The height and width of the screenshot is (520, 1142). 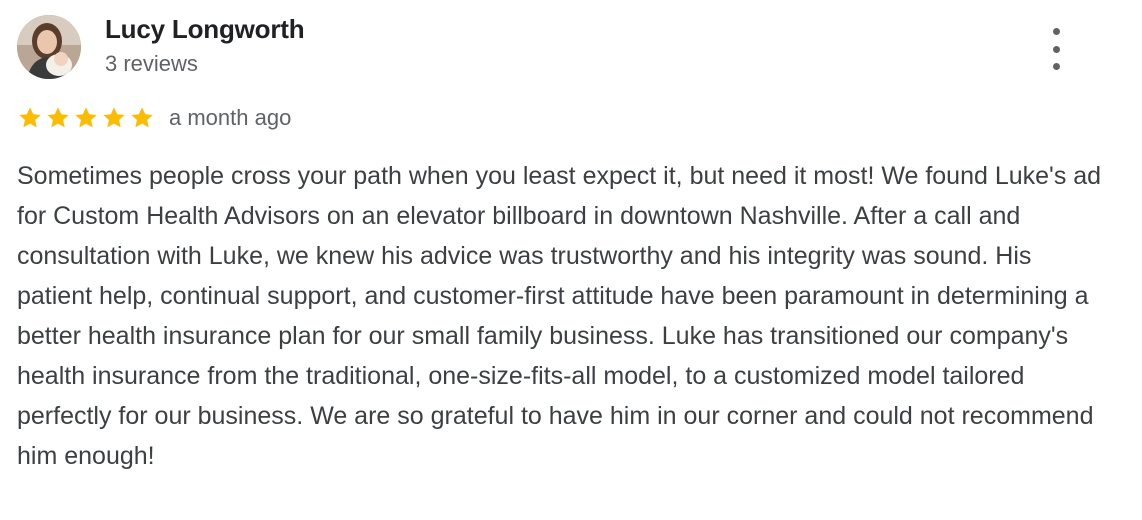 I want to click on star-rating, so click(x=86, y=118).